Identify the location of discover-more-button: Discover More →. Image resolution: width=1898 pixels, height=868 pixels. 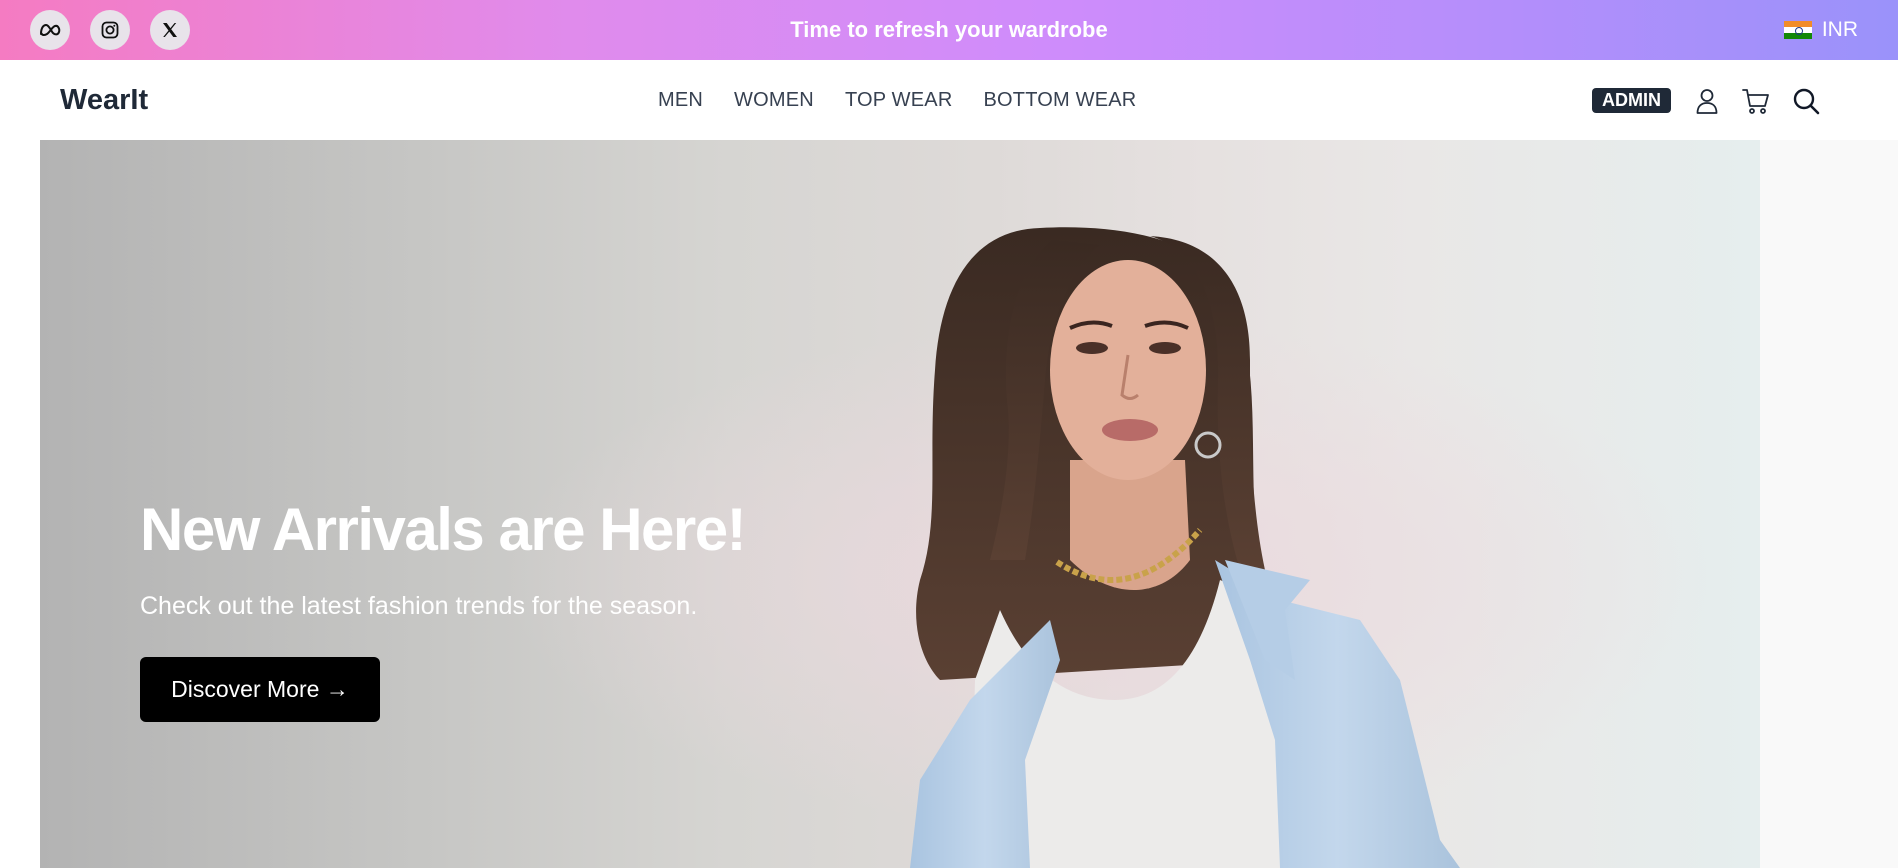
(260, 689).